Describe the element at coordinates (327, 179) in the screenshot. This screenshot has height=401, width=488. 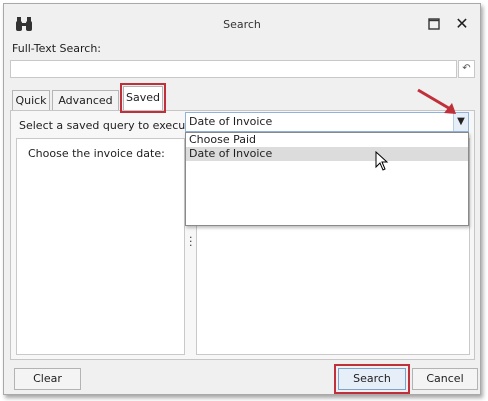
I see `saved-query-dropdown-list: Choose Paid Date of Invoice` at that location.